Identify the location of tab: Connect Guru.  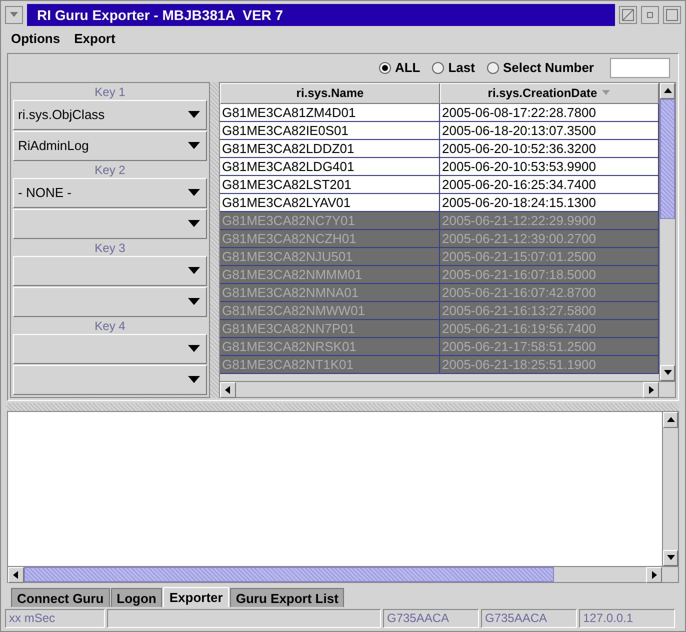
(60, 598).